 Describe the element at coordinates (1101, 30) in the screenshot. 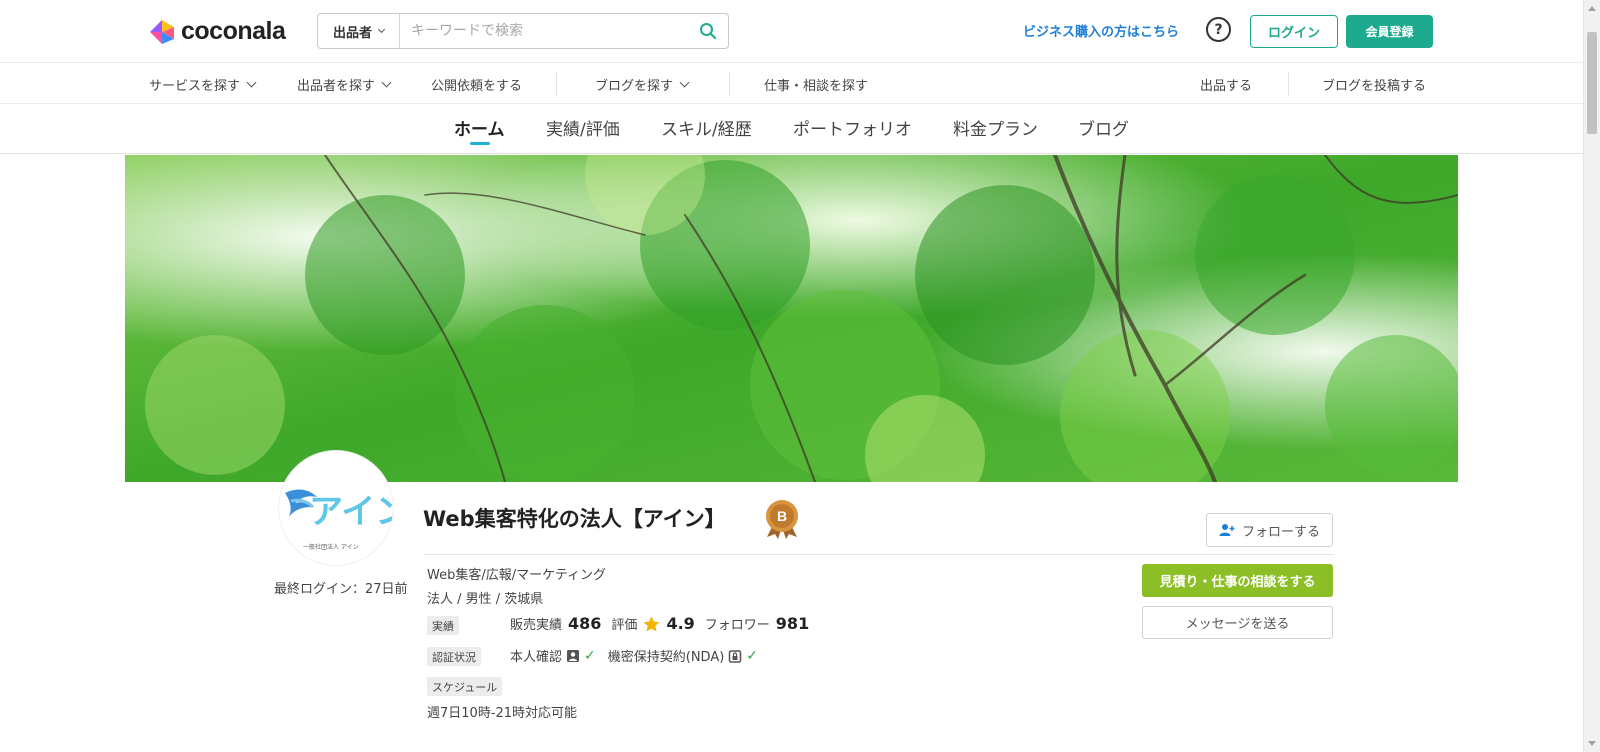

I see `business-purchase-link: ビジネス購入の方はこちら` at that location.